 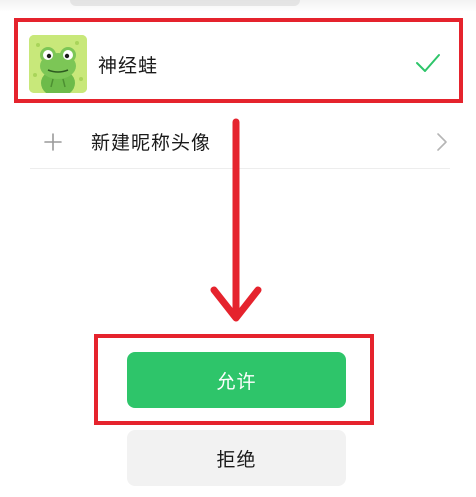 I want to click on allow-button: 允许, so click(x=236, y=380).